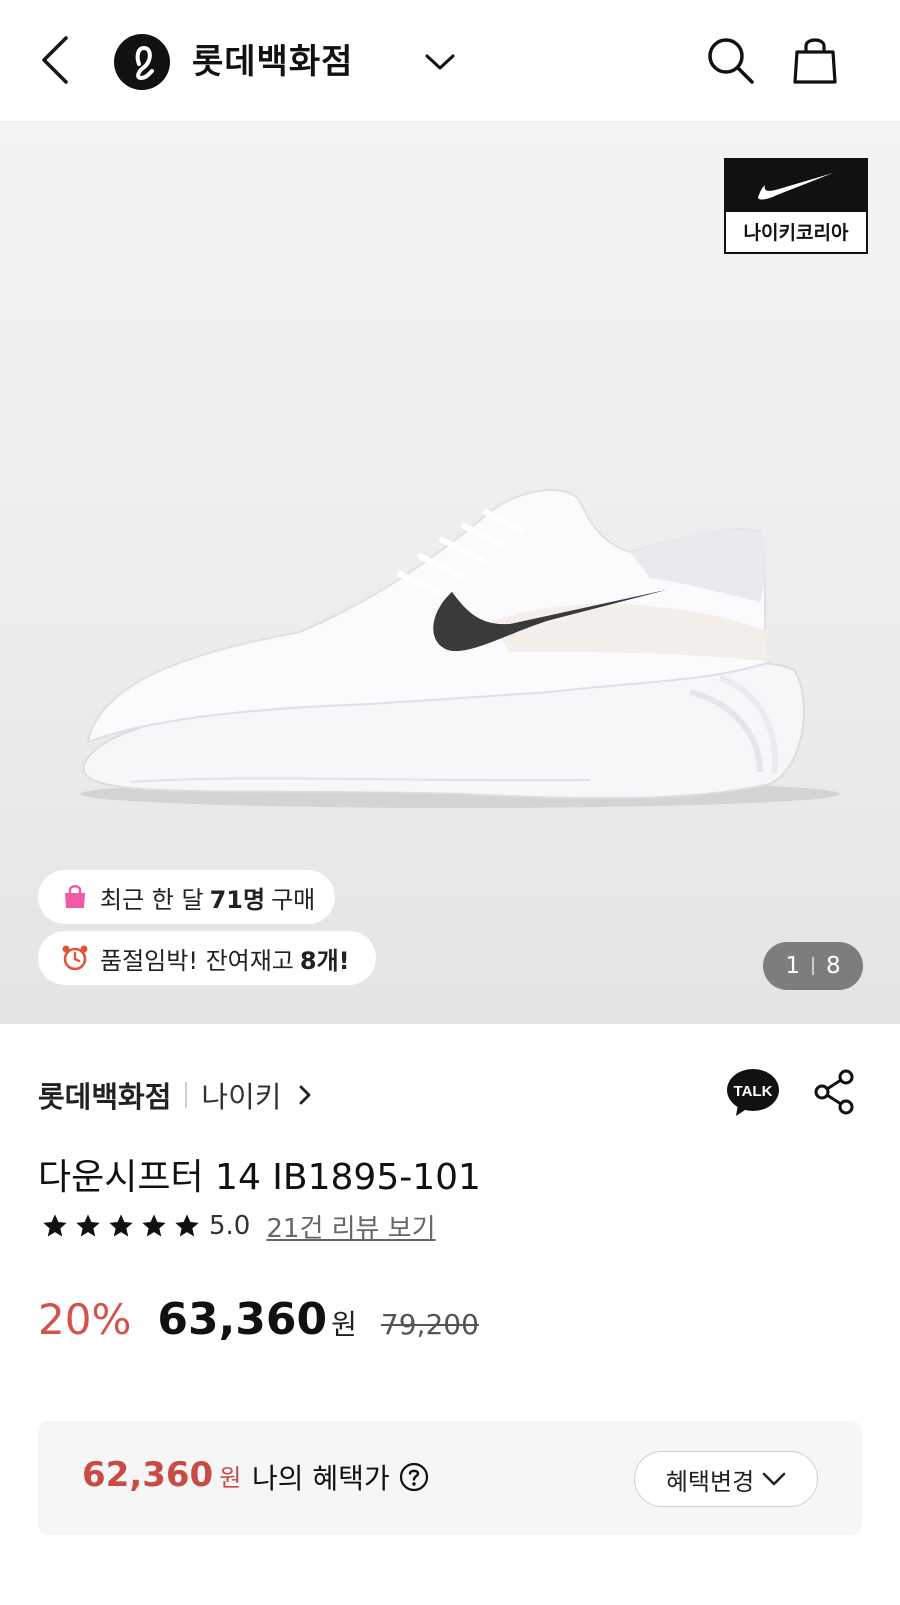 The height and width of the screenshot is (1605, 900). I want to click on stock-alert-badge: 품절임박! 잔여재고 8개!, so click(207, 958).